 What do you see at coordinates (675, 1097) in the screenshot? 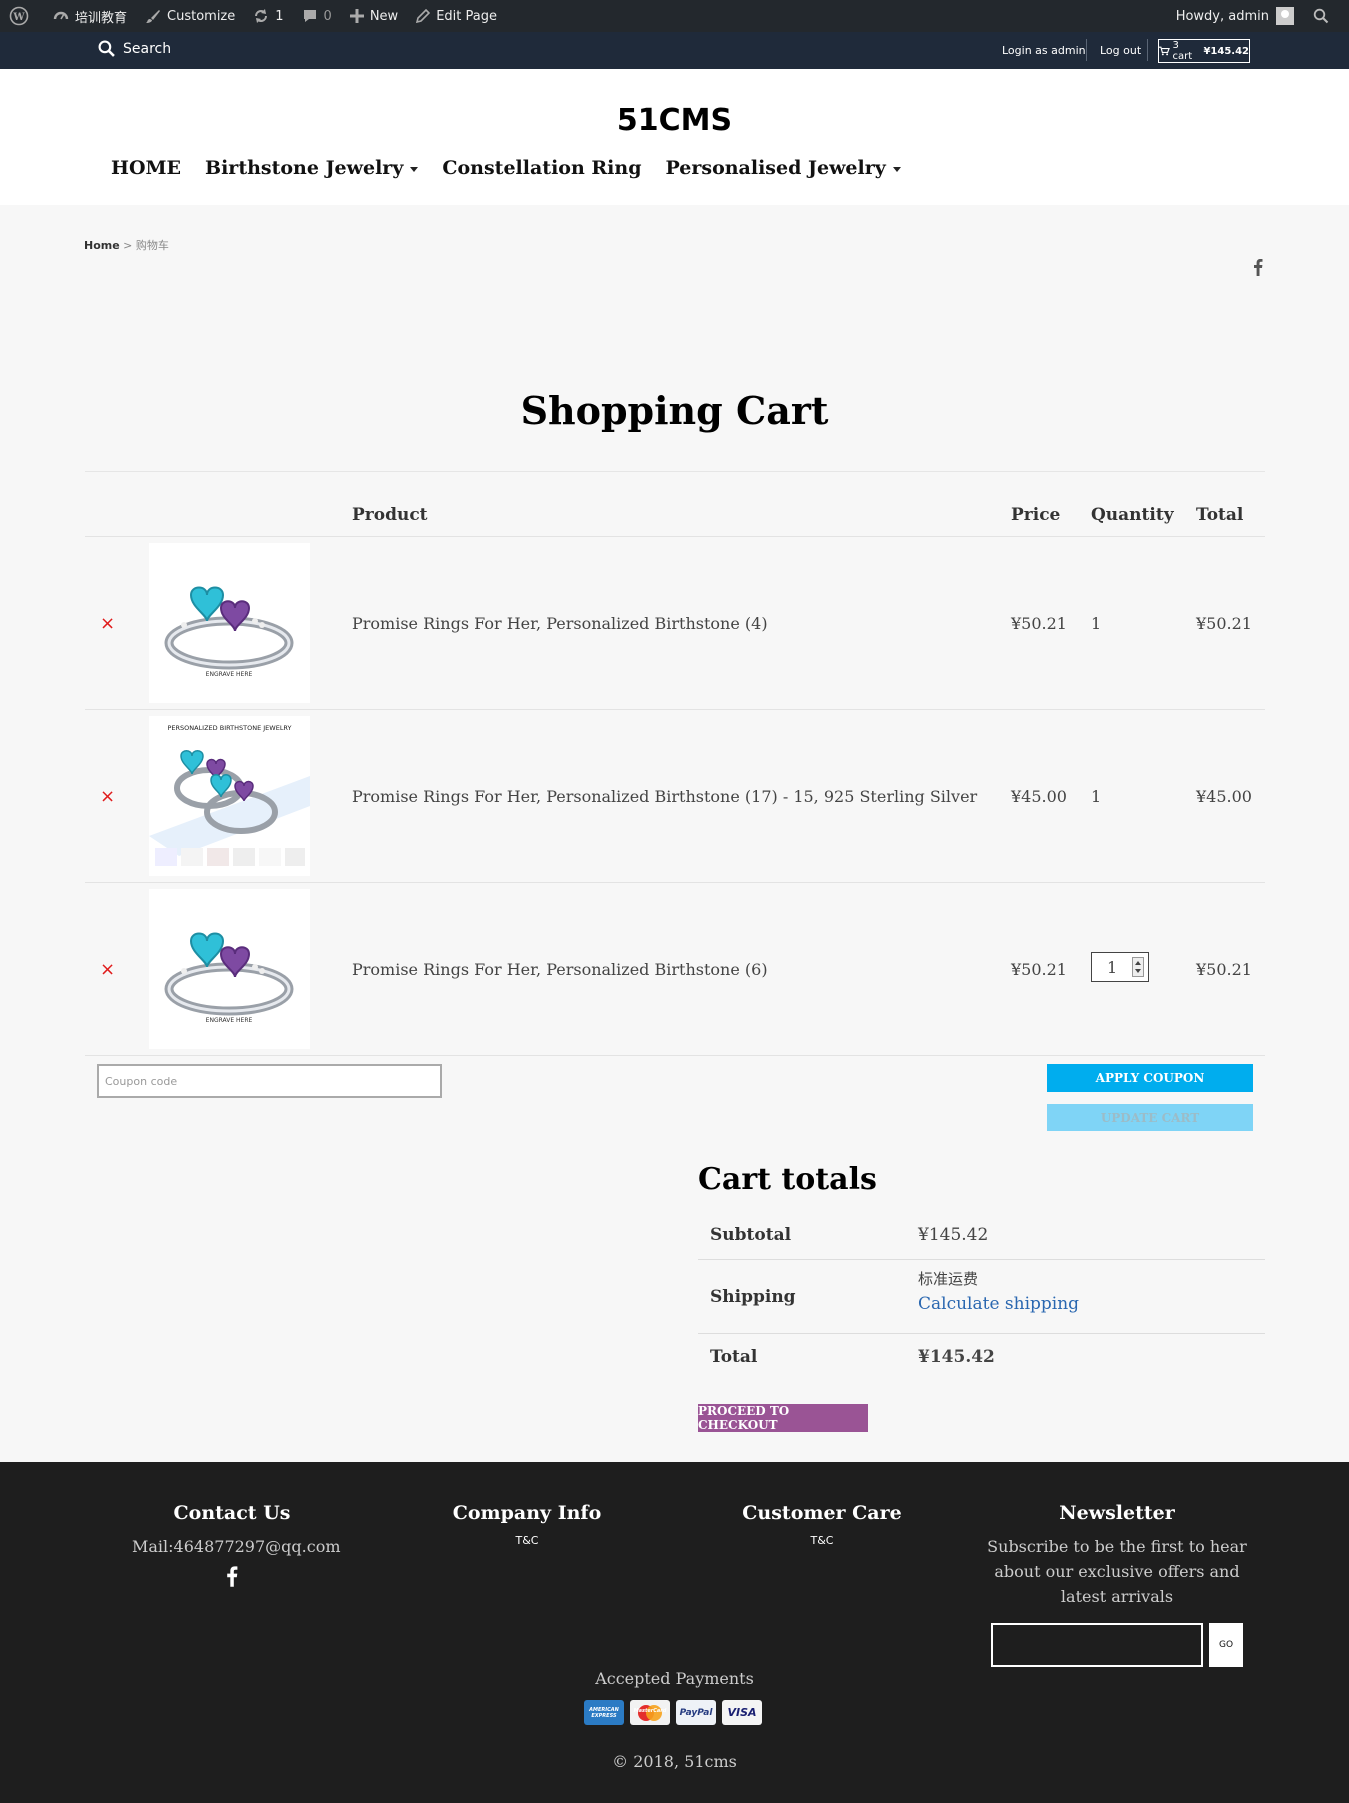
I see `cart-actions: Coupon code APPLY COUPON UPDATE CART` at bounding box center [675, 1097].